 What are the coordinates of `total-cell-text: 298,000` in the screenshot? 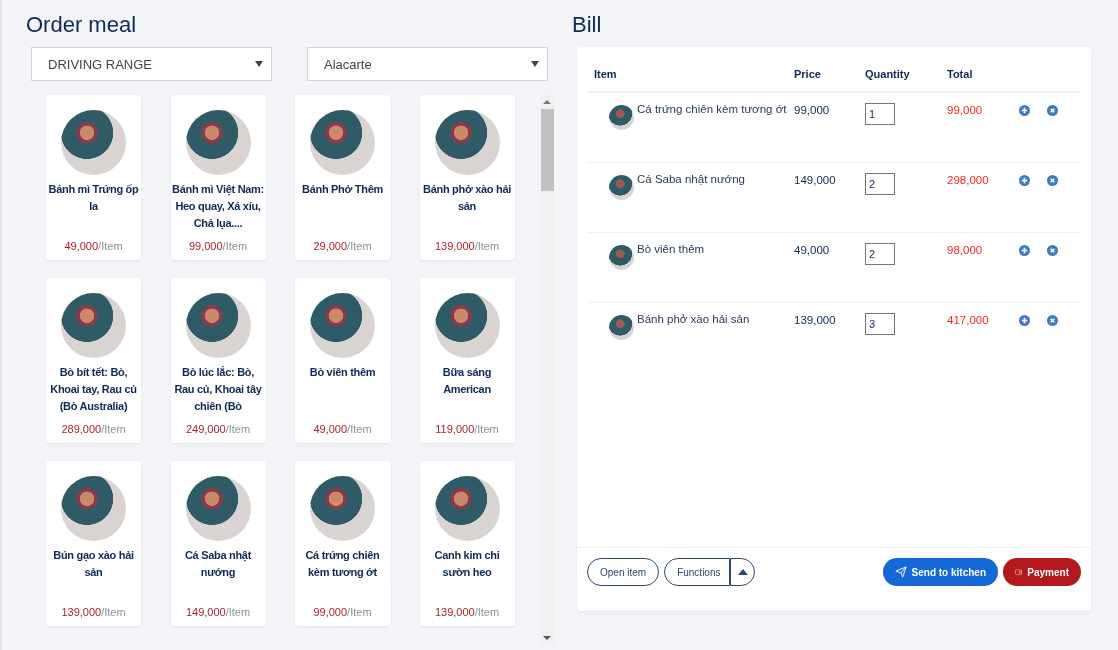 It's located at (968, 180).